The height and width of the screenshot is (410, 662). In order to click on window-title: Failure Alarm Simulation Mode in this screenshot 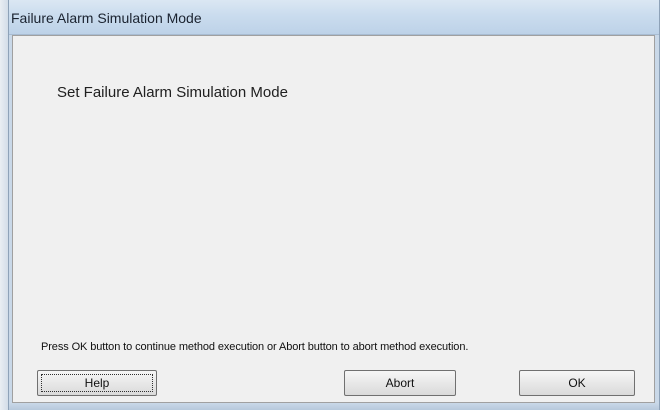, I will do `click(106, 18)`.